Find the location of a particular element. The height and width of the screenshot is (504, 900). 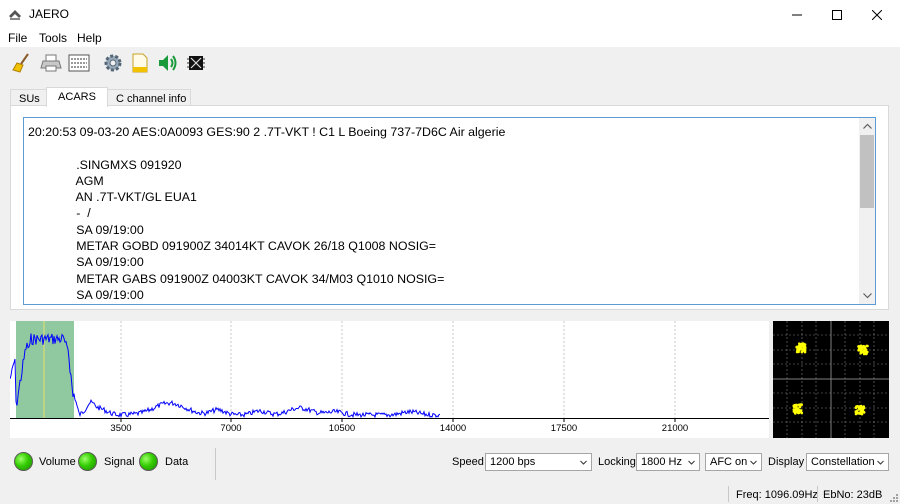

data-view-button is located at coordinates (79, 63).